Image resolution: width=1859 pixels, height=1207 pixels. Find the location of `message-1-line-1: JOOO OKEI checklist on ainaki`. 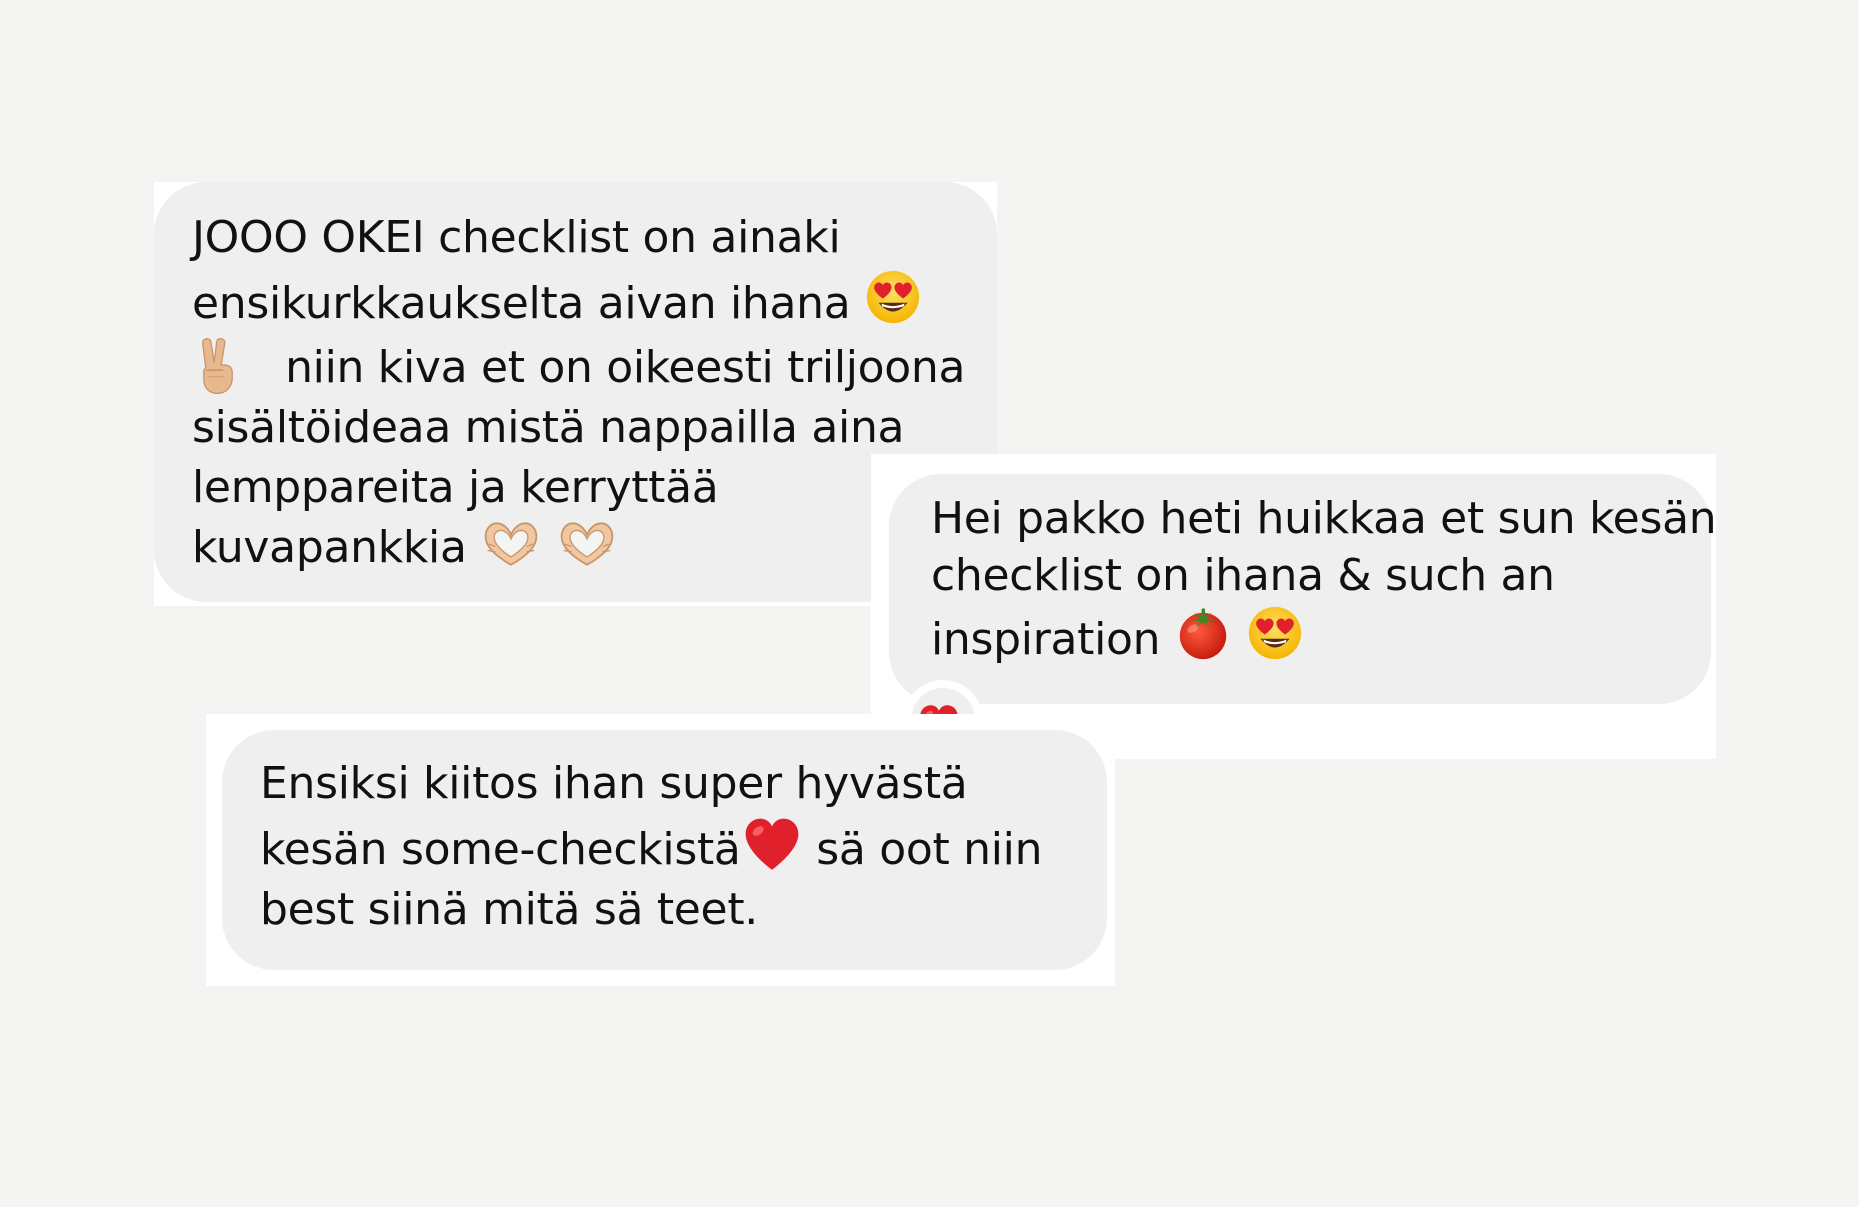

message-1-line-1: JOOO OKEI checklist on ainaki is located at coordinates (516, 237).